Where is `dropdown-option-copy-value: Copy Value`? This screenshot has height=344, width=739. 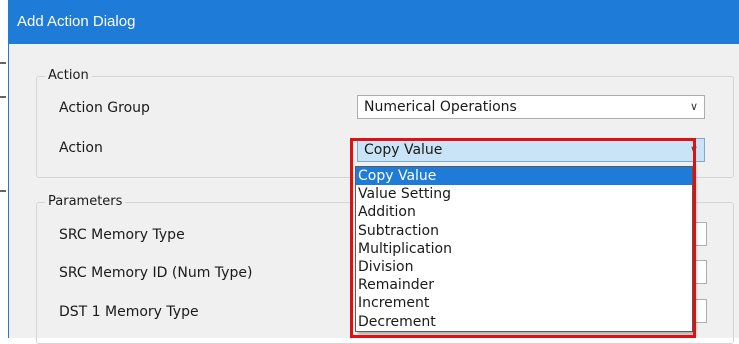
dropdown-option-copy-value: Copy Value is located at coordinates (524, 176).